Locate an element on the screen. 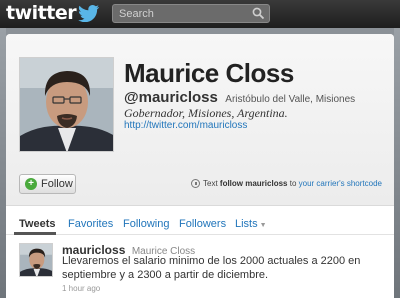 The width and height of the screenshot is (400, 298). profile-location: Aristóbulo del Valle, Misiones is located at coordinates (290, 99).